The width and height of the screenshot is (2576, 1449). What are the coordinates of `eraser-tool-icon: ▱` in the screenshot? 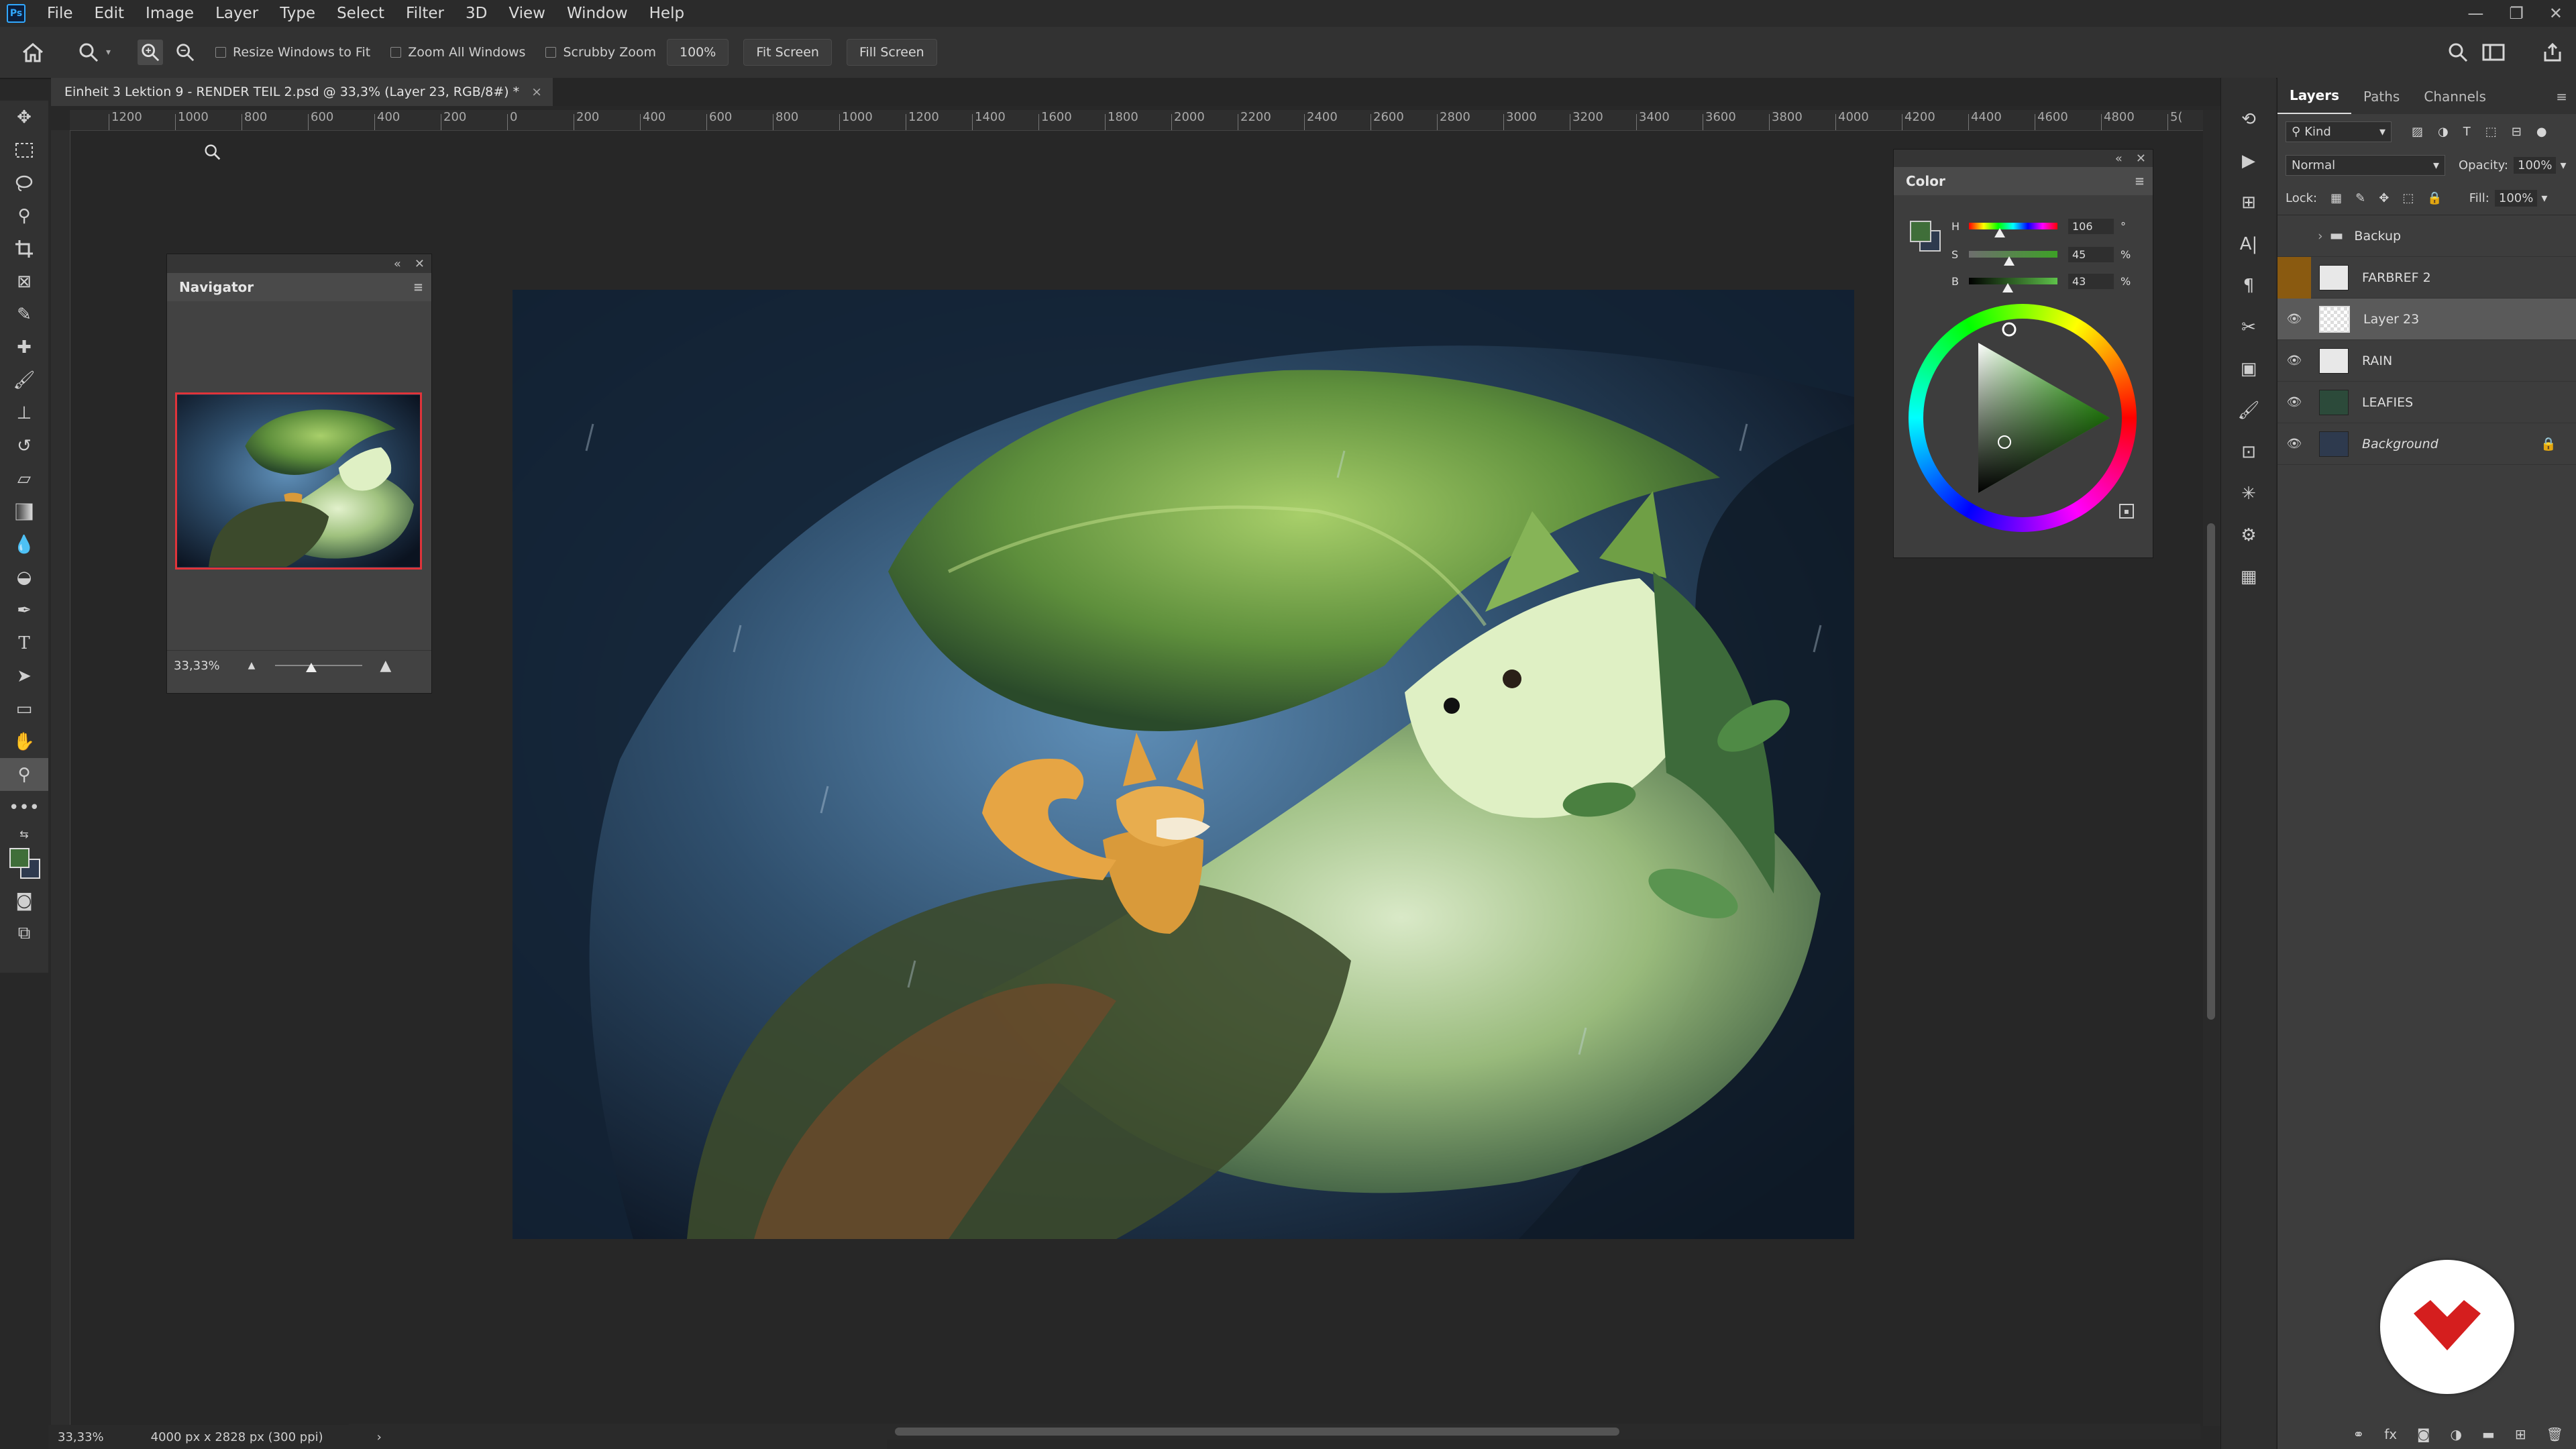 It's located at (24, 478).